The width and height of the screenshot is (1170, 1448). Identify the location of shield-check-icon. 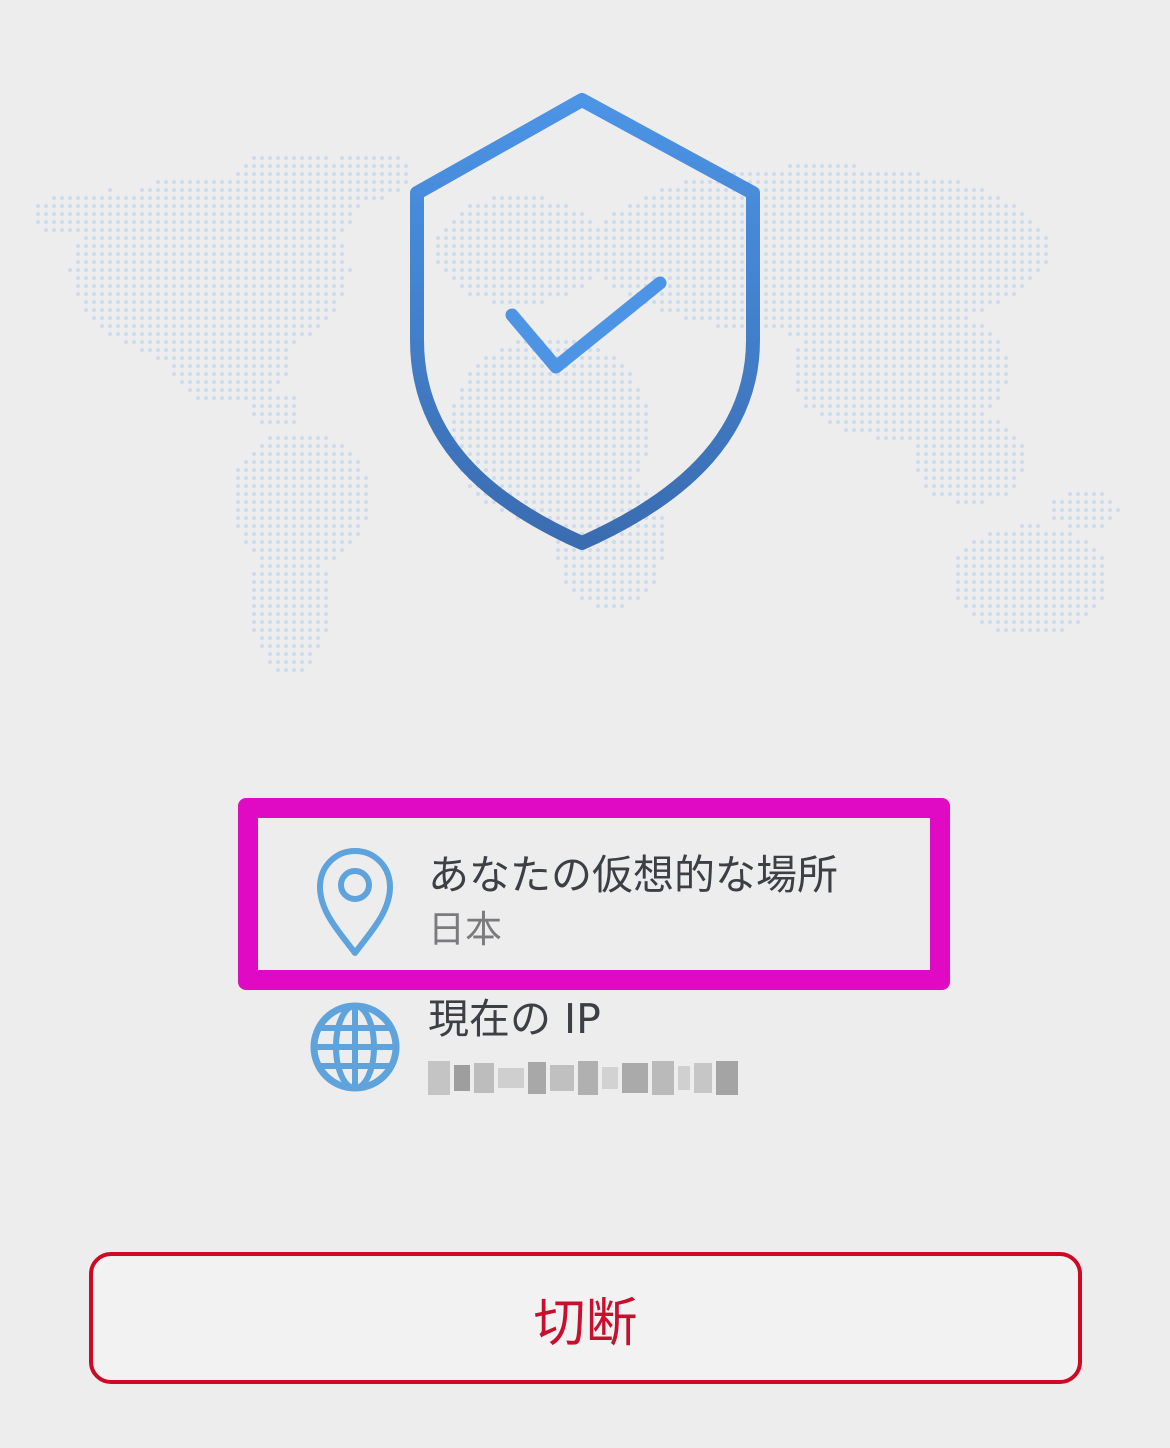
(585, 321).